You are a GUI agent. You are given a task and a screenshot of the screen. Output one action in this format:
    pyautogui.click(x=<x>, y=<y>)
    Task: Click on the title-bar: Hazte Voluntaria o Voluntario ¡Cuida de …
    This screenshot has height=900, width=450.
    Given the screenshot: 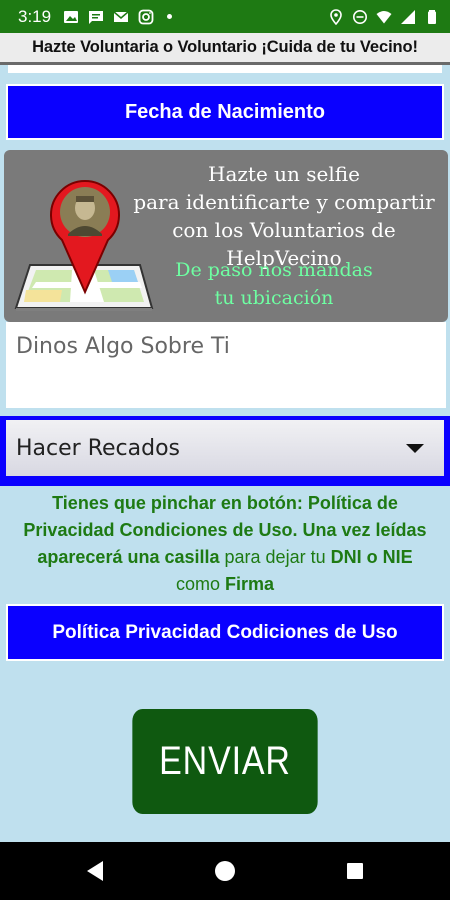 What is the action you would take?
    pyautogui.click(x=225, y=49)
    